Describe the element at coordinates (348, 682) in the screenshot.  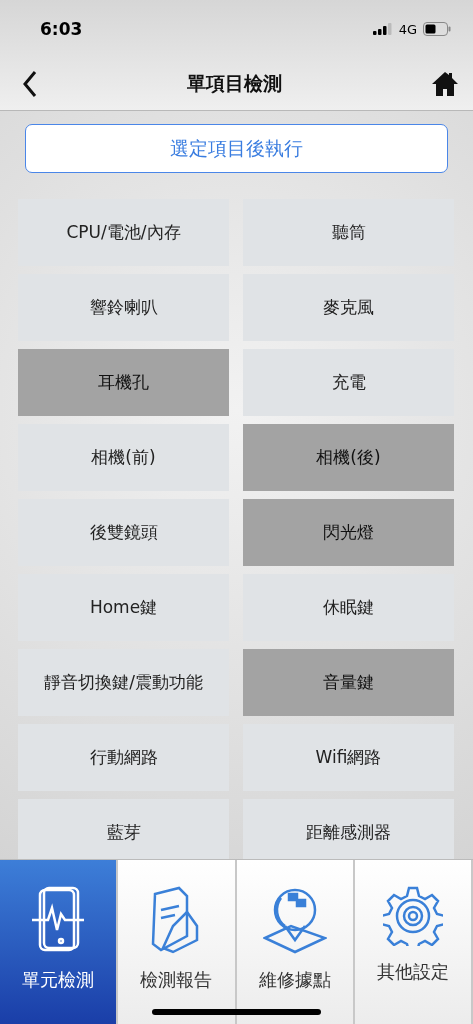
I see `test-item: 音量鍵` at that location.